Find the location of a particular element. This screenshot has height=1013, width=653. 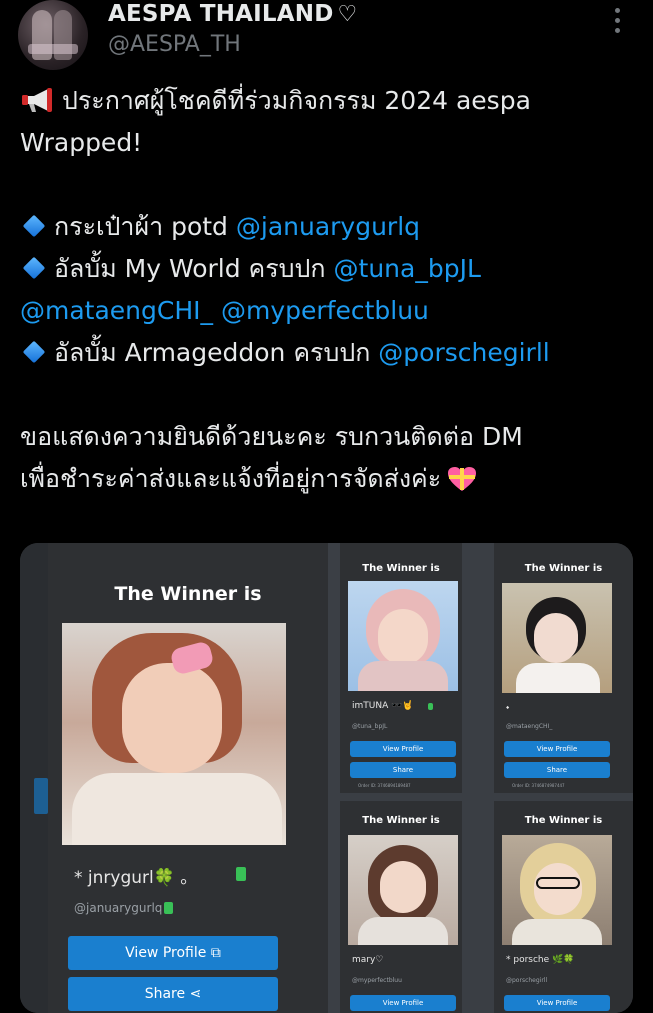

media-gap is located at coordinates (334, 778).